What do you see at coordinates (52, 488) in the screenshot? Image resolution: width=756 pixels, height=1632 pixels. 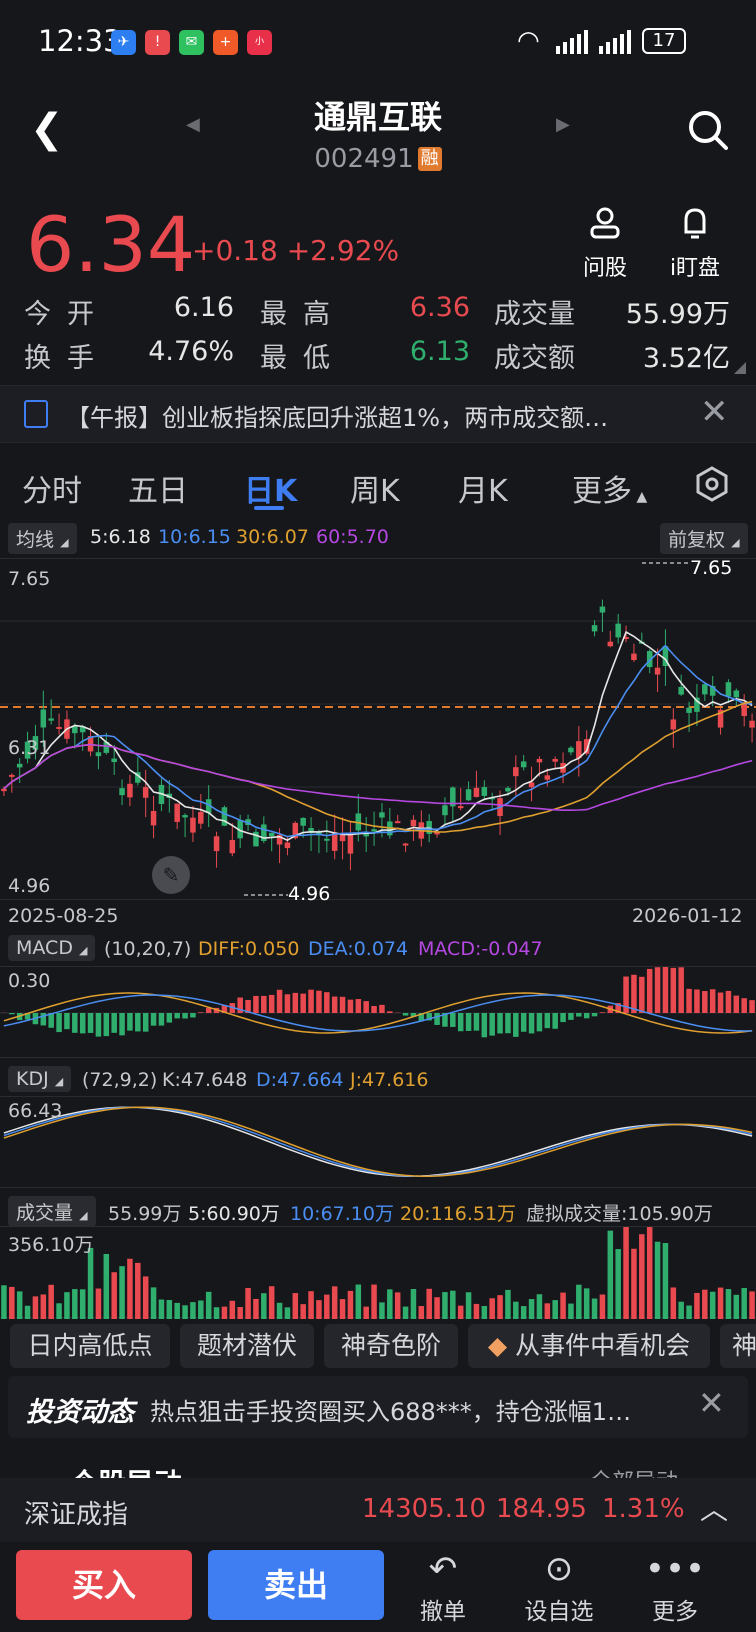 I see `tab-intraday: 分时` at bounding box center [52, 488].